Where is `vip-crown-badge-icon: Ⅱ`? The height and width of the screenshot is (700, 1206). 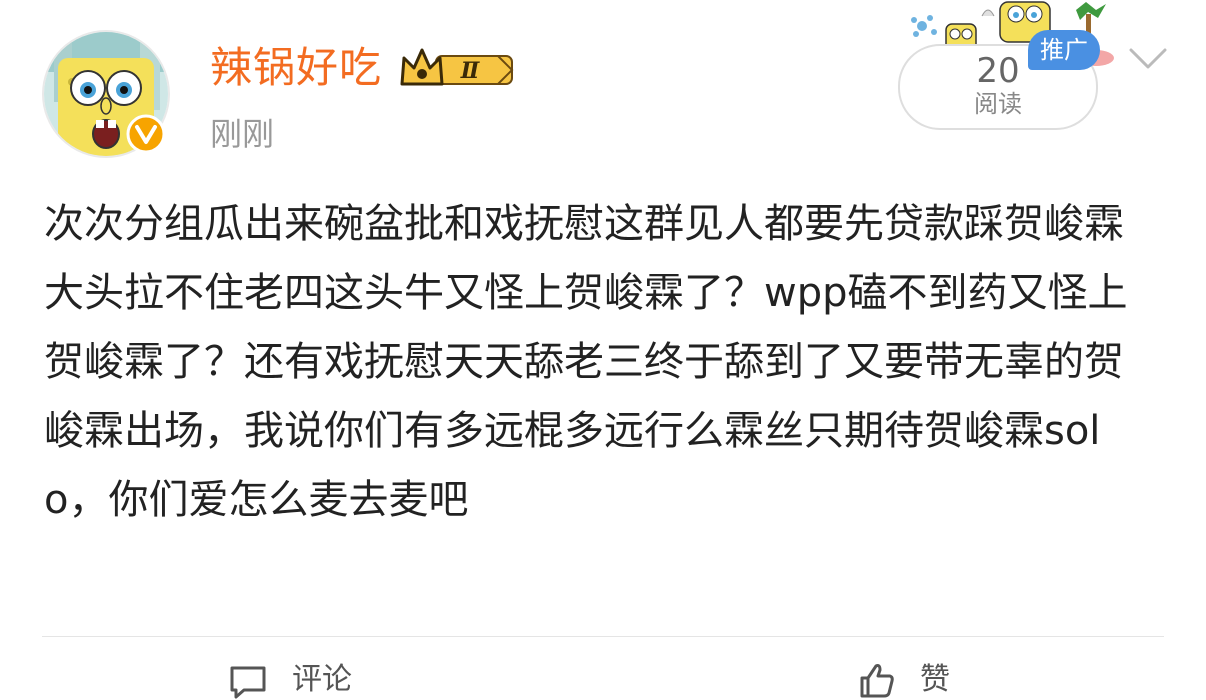
vip-crown-badge-icon: Ⅱ is located at coordinates (457, 68).